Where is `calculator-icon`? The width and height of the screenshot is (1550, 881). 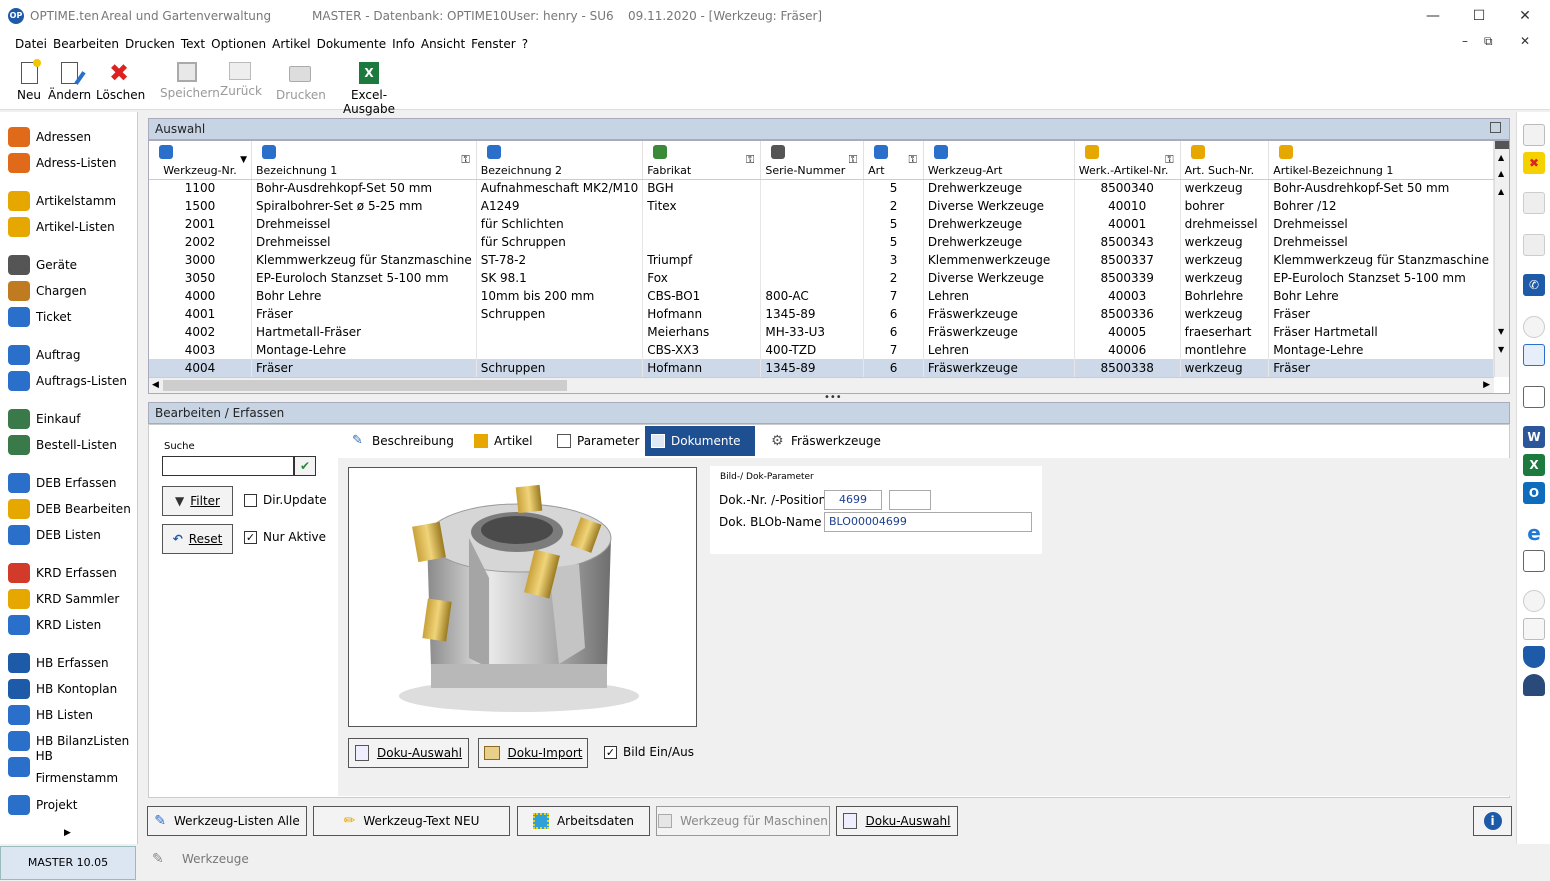
calculator-icon is located at coordinates (1534, 203).